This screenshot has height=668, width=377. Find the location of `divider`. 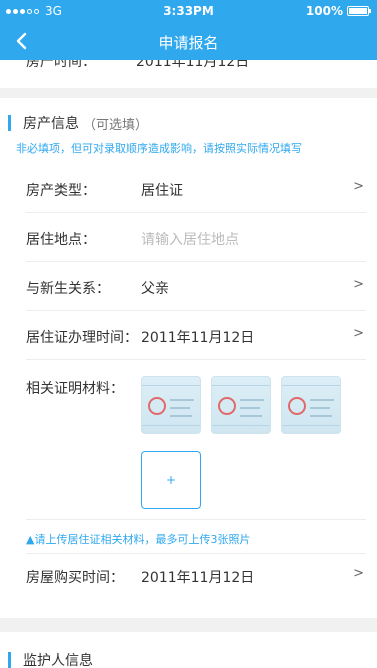

divider is located at coordinates (196, 519).